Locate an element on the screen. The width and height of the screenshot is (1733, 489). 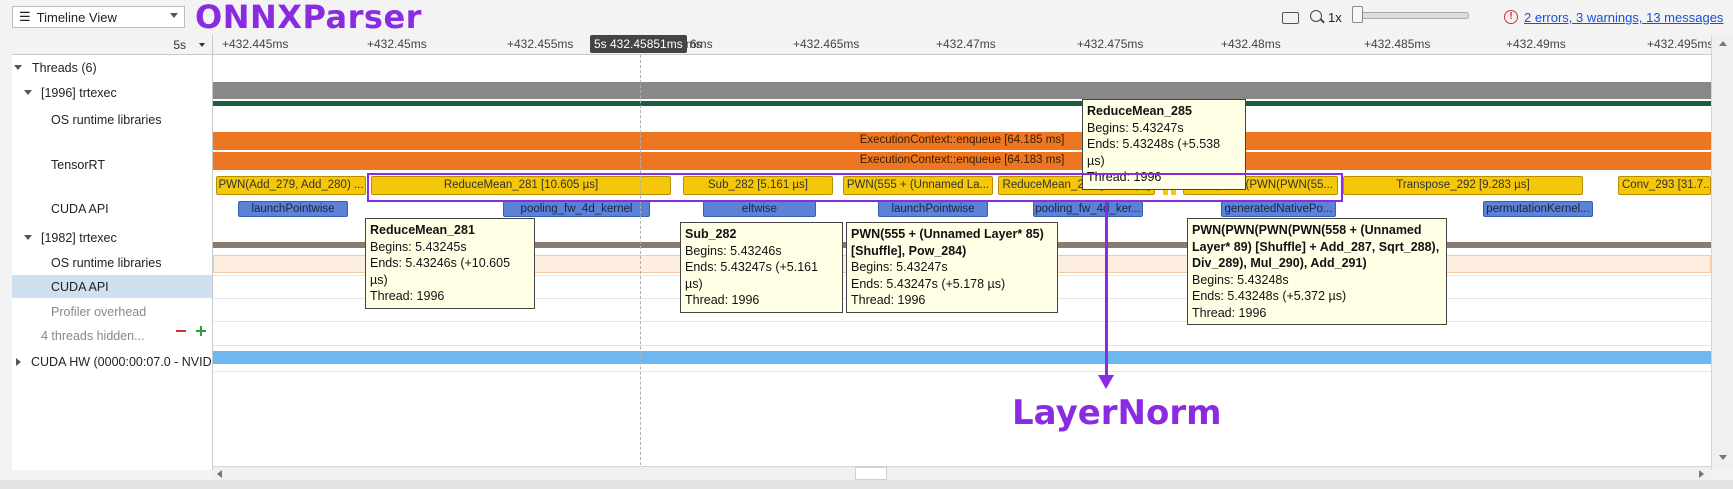
zoom-out-icon is located at coordinates (1316, 16).